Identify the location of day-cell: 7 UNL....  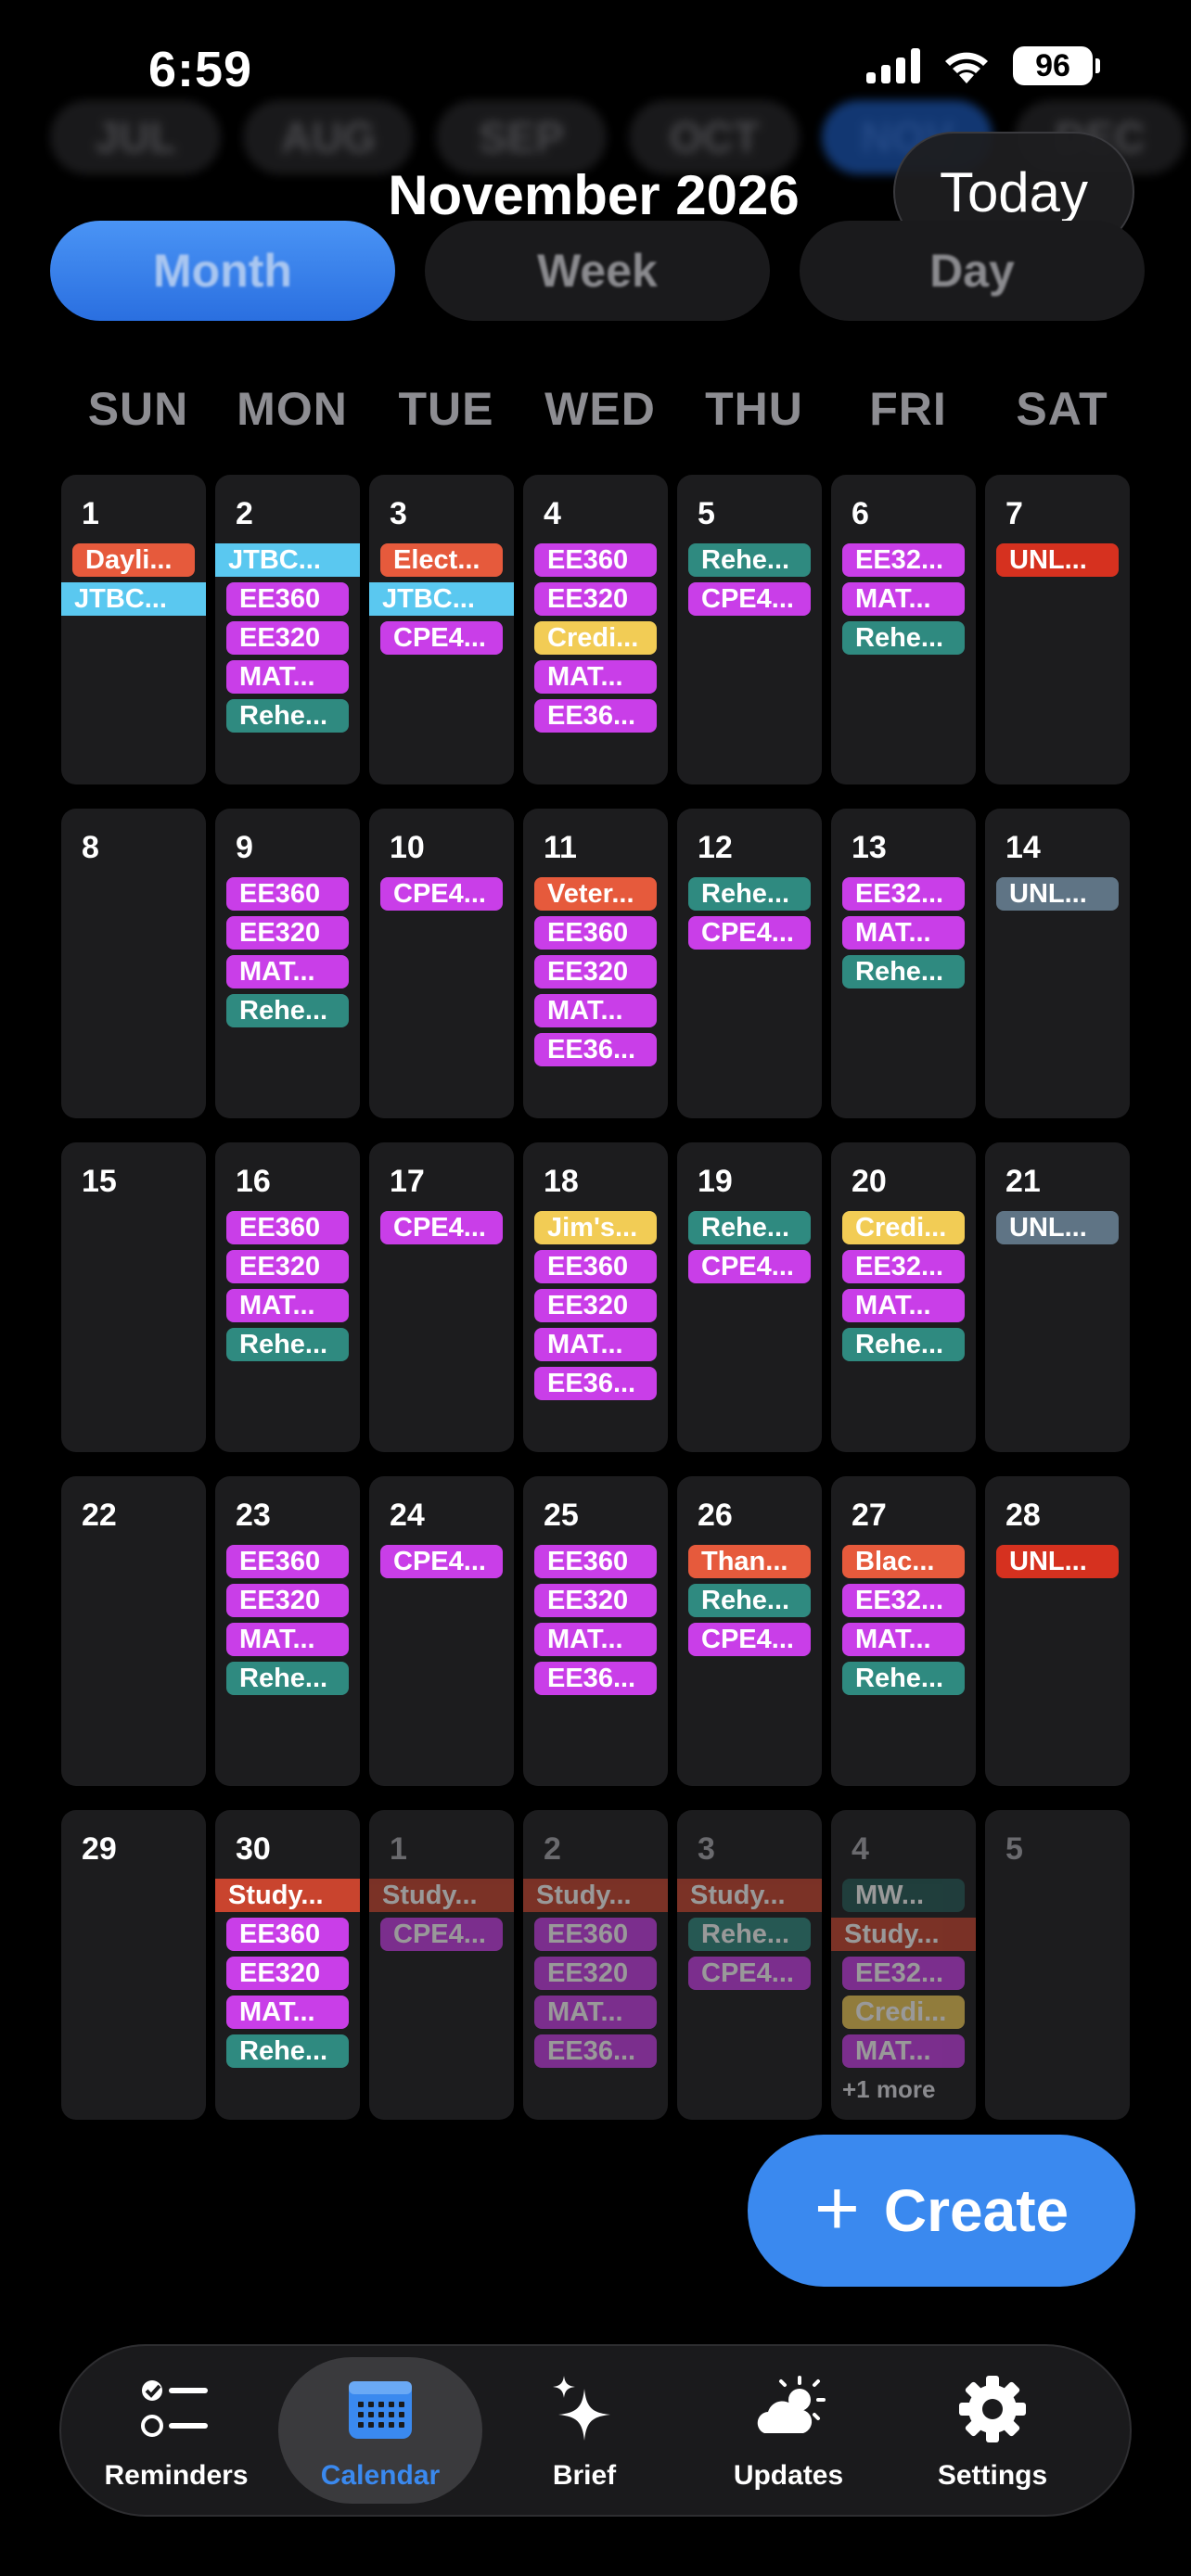
(1058, 629).